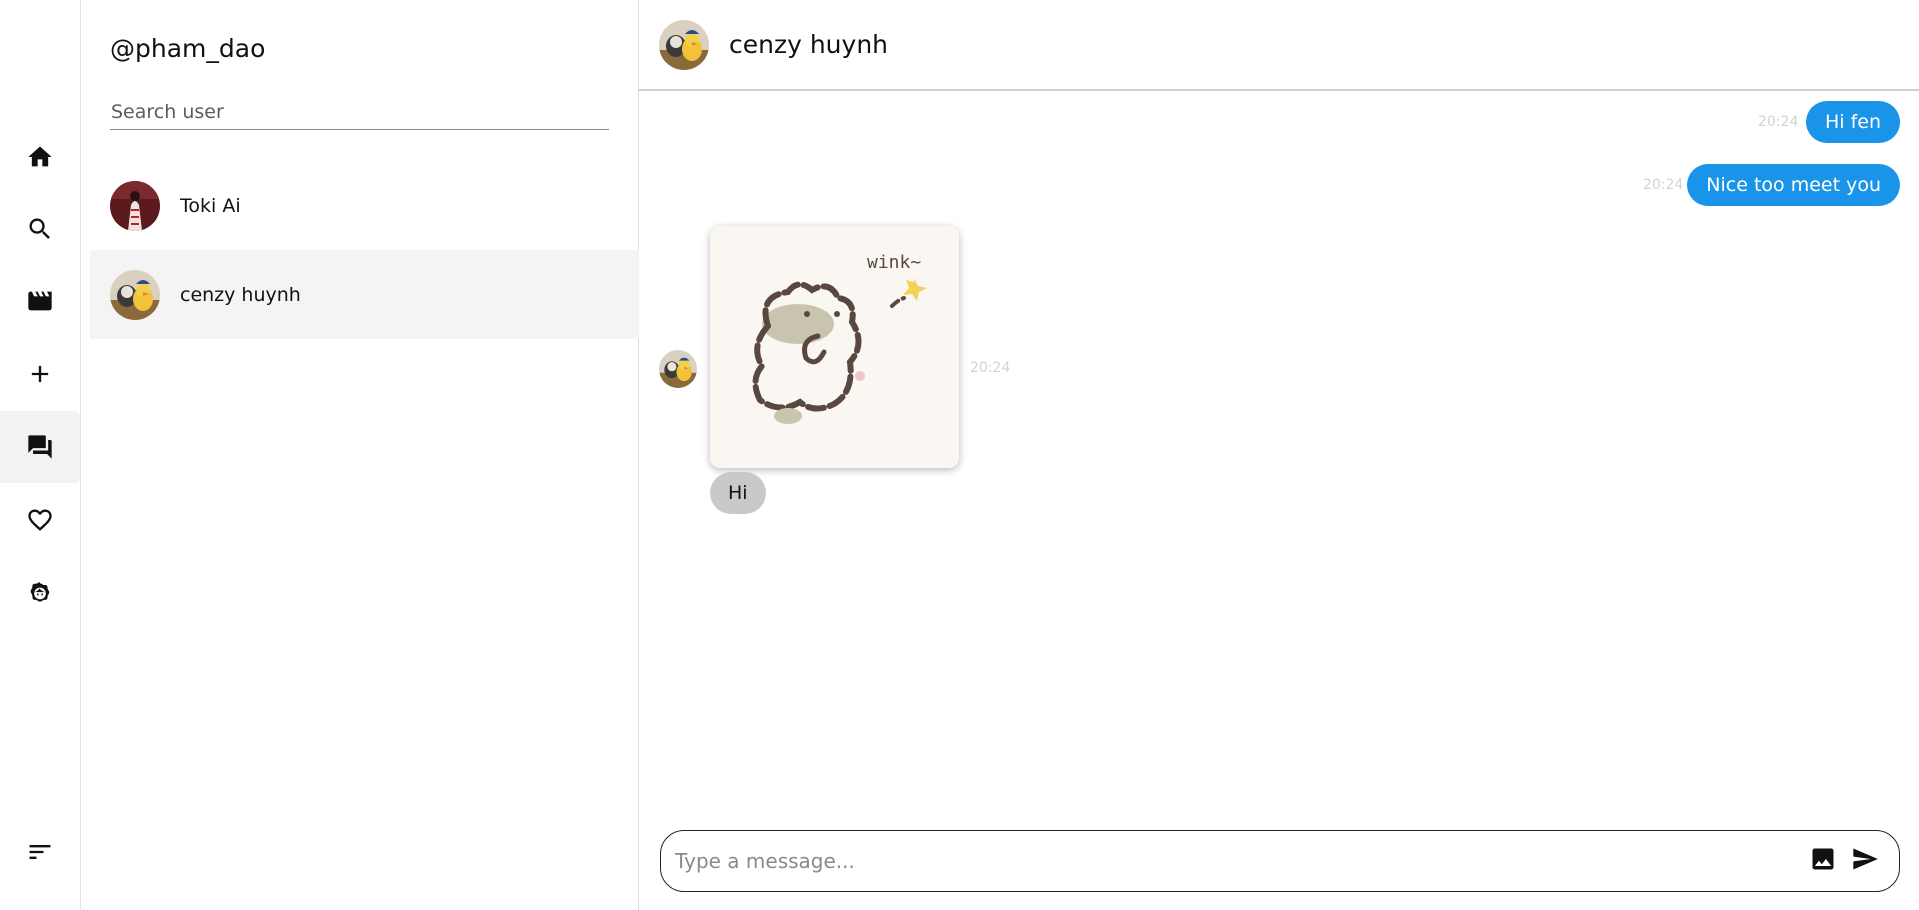 This screenshot has width=1919, height=910. I want to click on conversation-name: cenzy huynh, so click(240, 294).